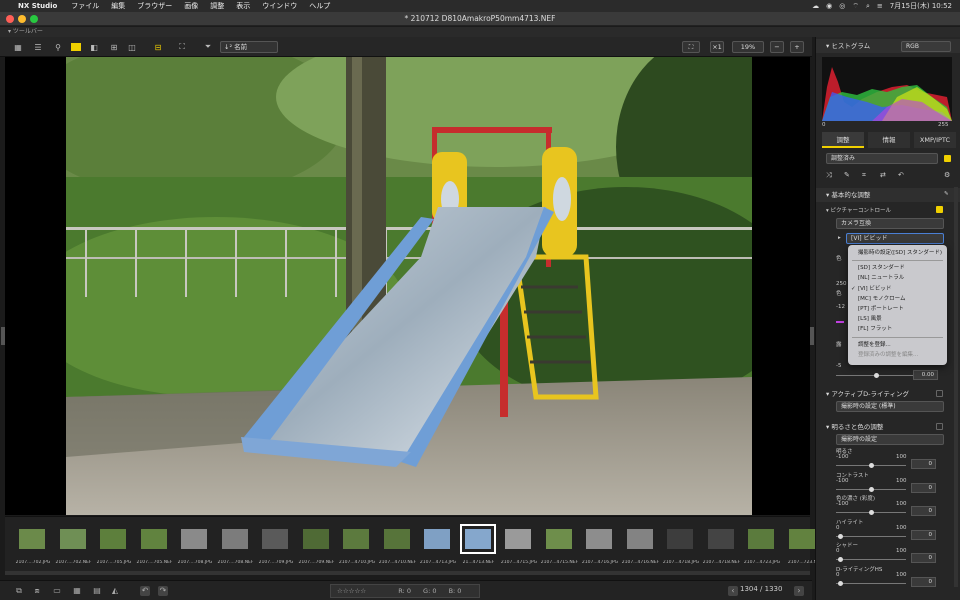  What do you see at coordinates (97, 591) in the screenshot?
I see `film-icon: ▤` at bounding box center [97, 591].